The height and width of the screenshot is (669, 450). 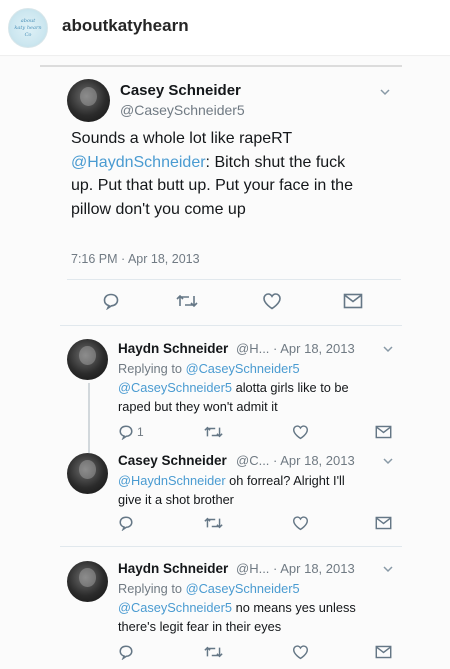 I want to click on reply-text-part: oh forreal? Alright I'll, so click(x=285, y=480).